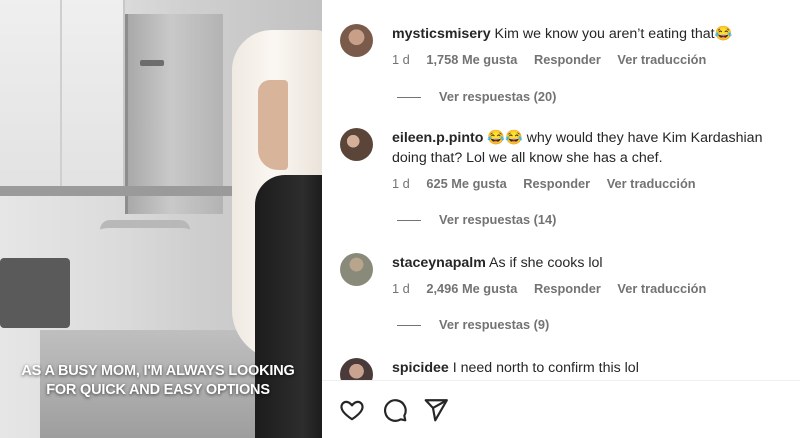  I want to click on view-replies-button: Ver respuestas (14), so click(476, 219).